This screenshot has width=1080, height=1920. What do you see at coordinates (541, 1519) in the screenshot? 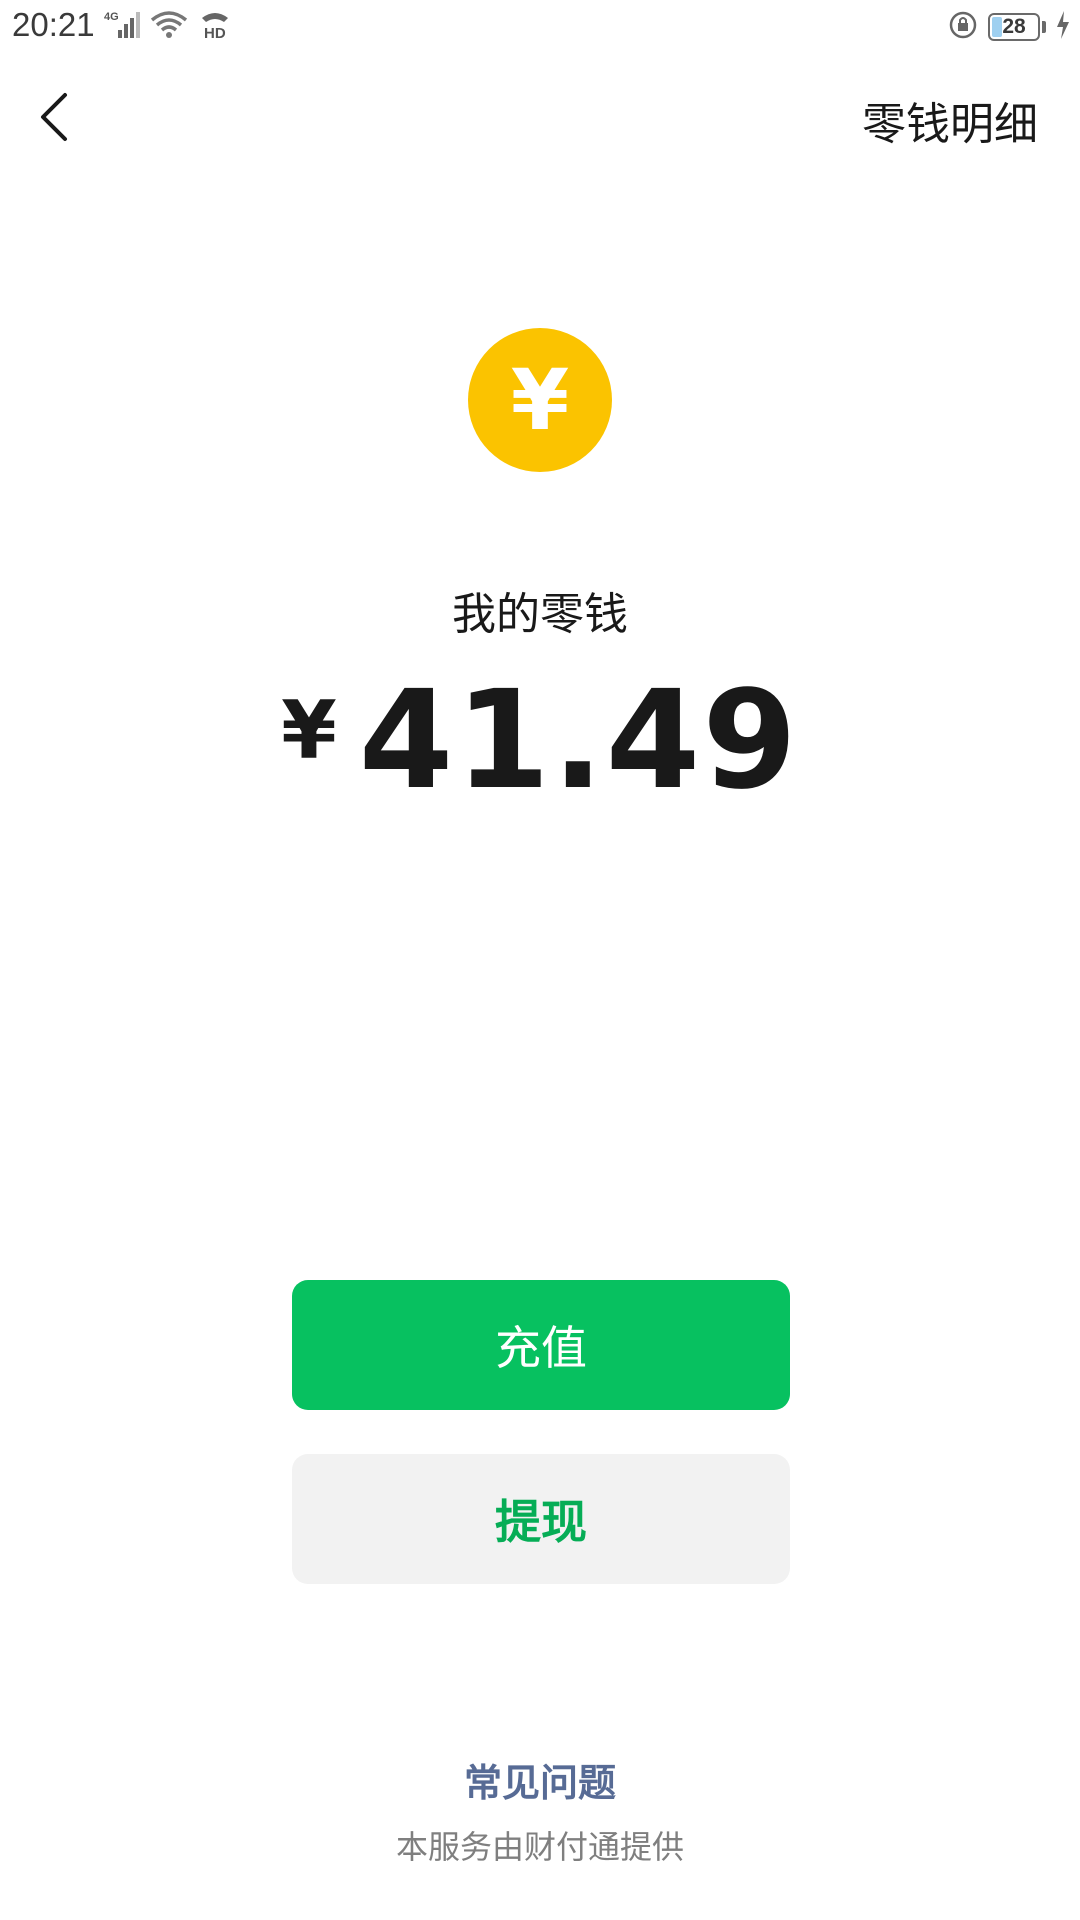
I see `withdraw-button: 提现` at bounding box center [541, 1519].